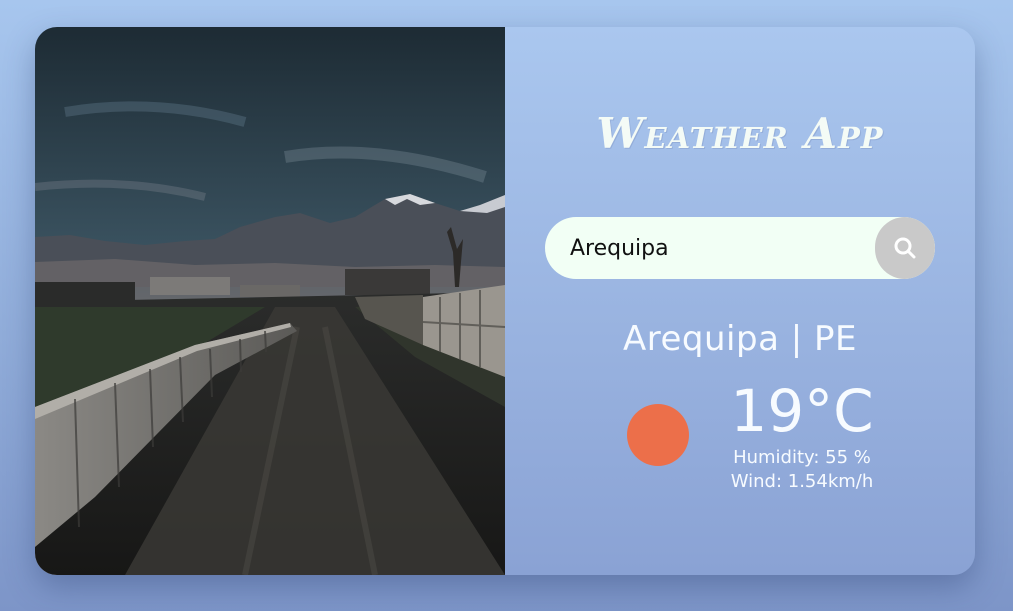  Describe the element at coordinates (802, 457) in the screenshot. I see `humidity-label: Humidity: 55 %` at that location.